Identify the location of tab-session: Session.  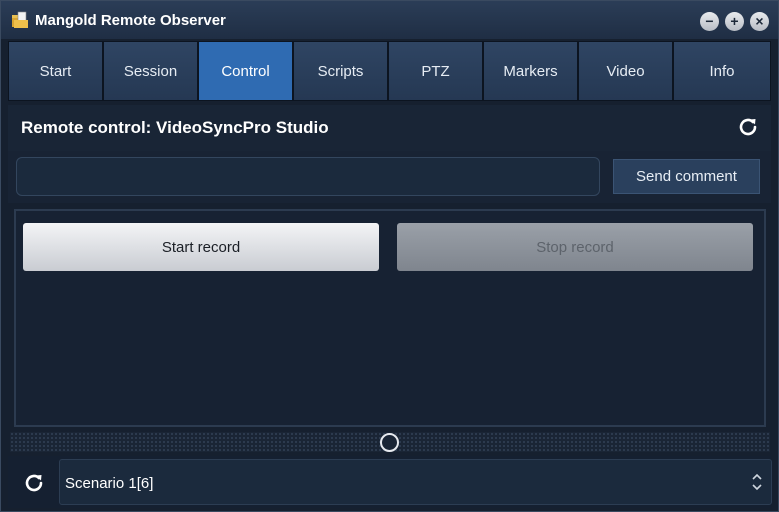
(150, 71).